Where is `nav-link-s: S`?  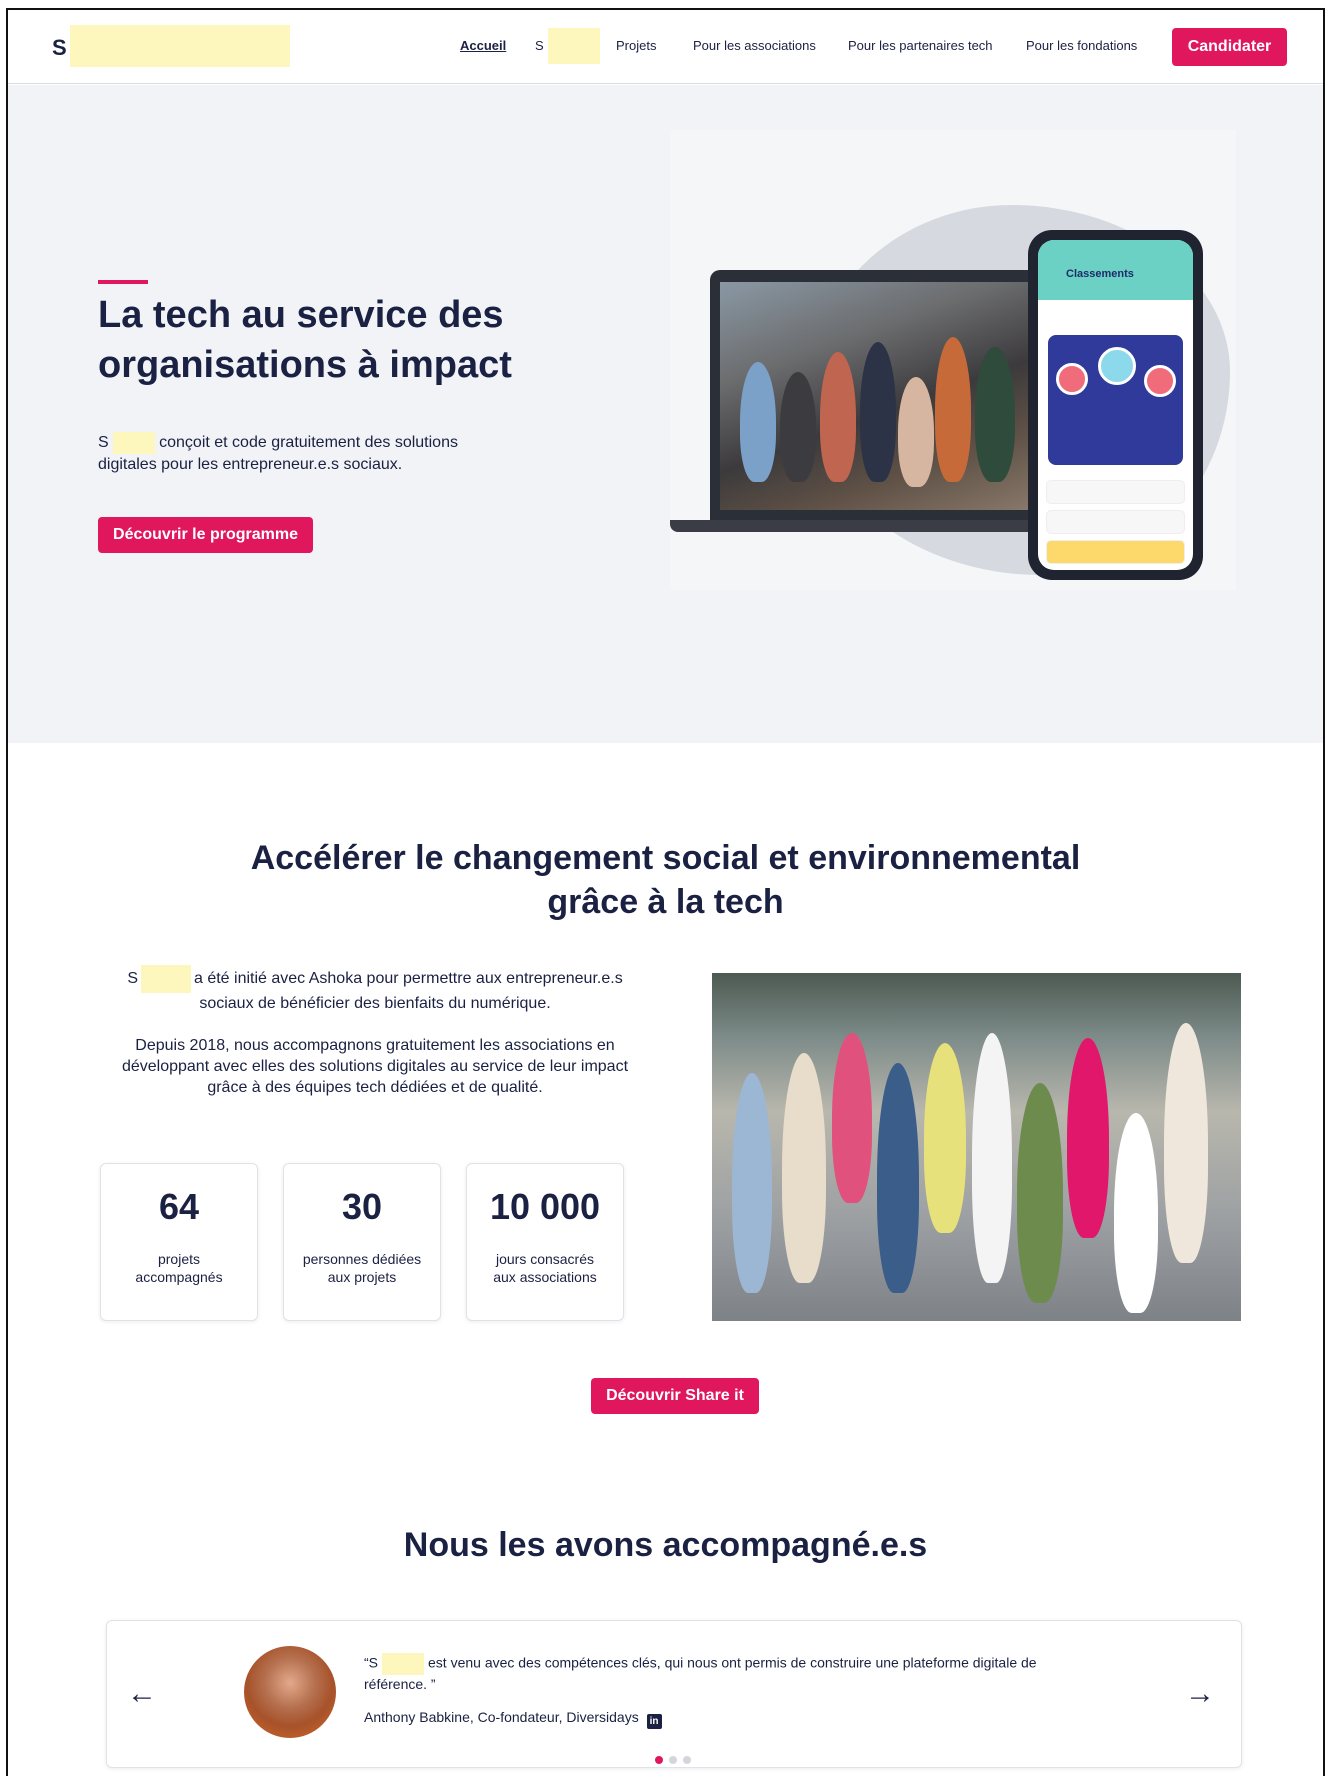 nav-link-s: S is located at coordinates (539, 45).